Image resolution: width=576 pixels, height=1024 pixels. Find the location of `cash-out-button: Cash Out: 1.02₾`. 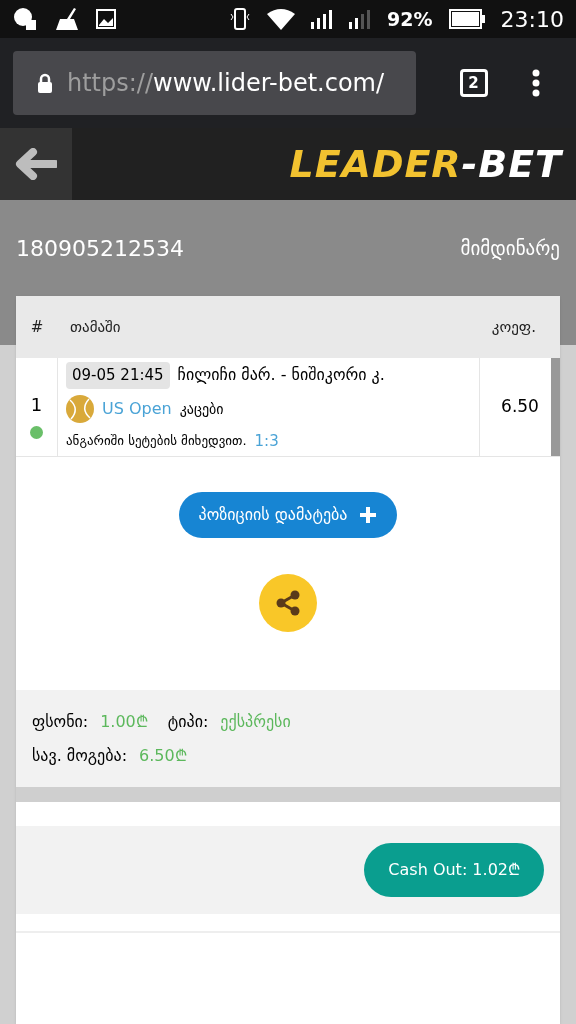

cash-out-button: Cash Out: 1.02₾ is located at coordinates (454, 870).